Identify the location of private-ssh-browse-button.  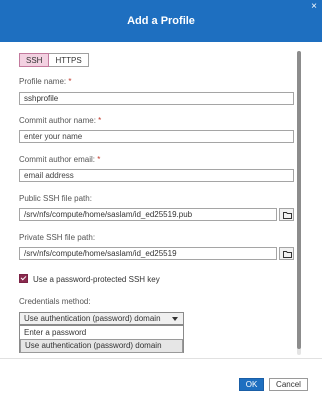
(286, 253).